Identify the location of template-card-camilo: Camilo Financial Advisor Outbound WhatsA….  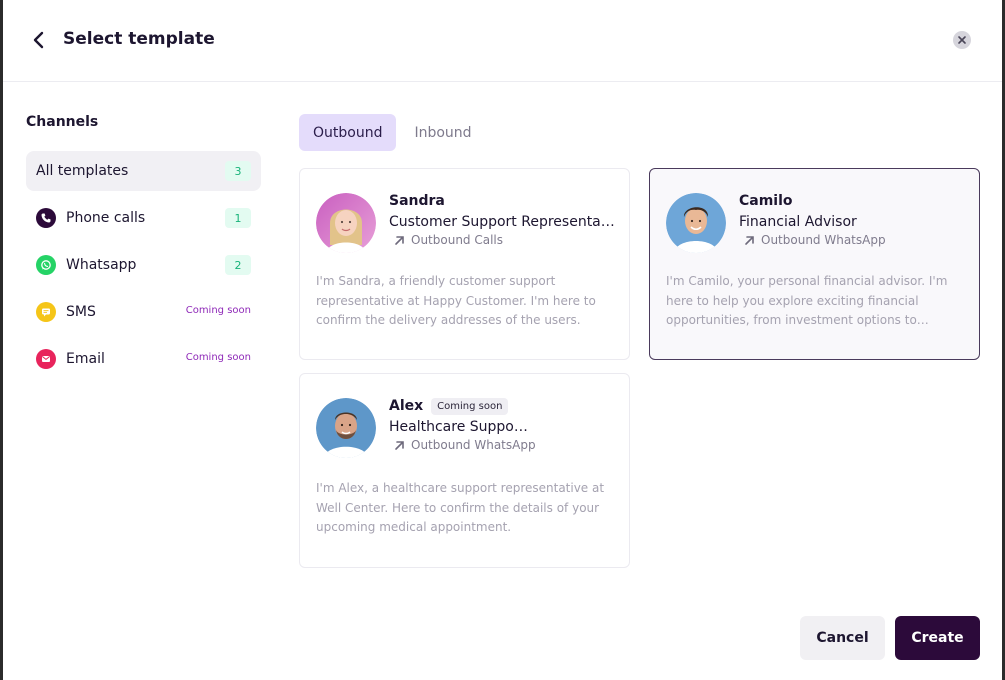
(814, 264).